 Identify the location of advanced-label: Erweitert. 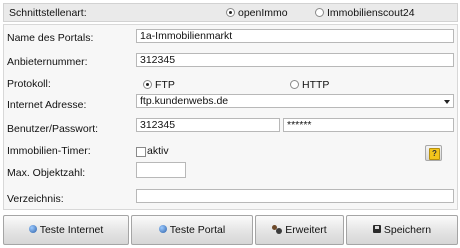
(306, 230).